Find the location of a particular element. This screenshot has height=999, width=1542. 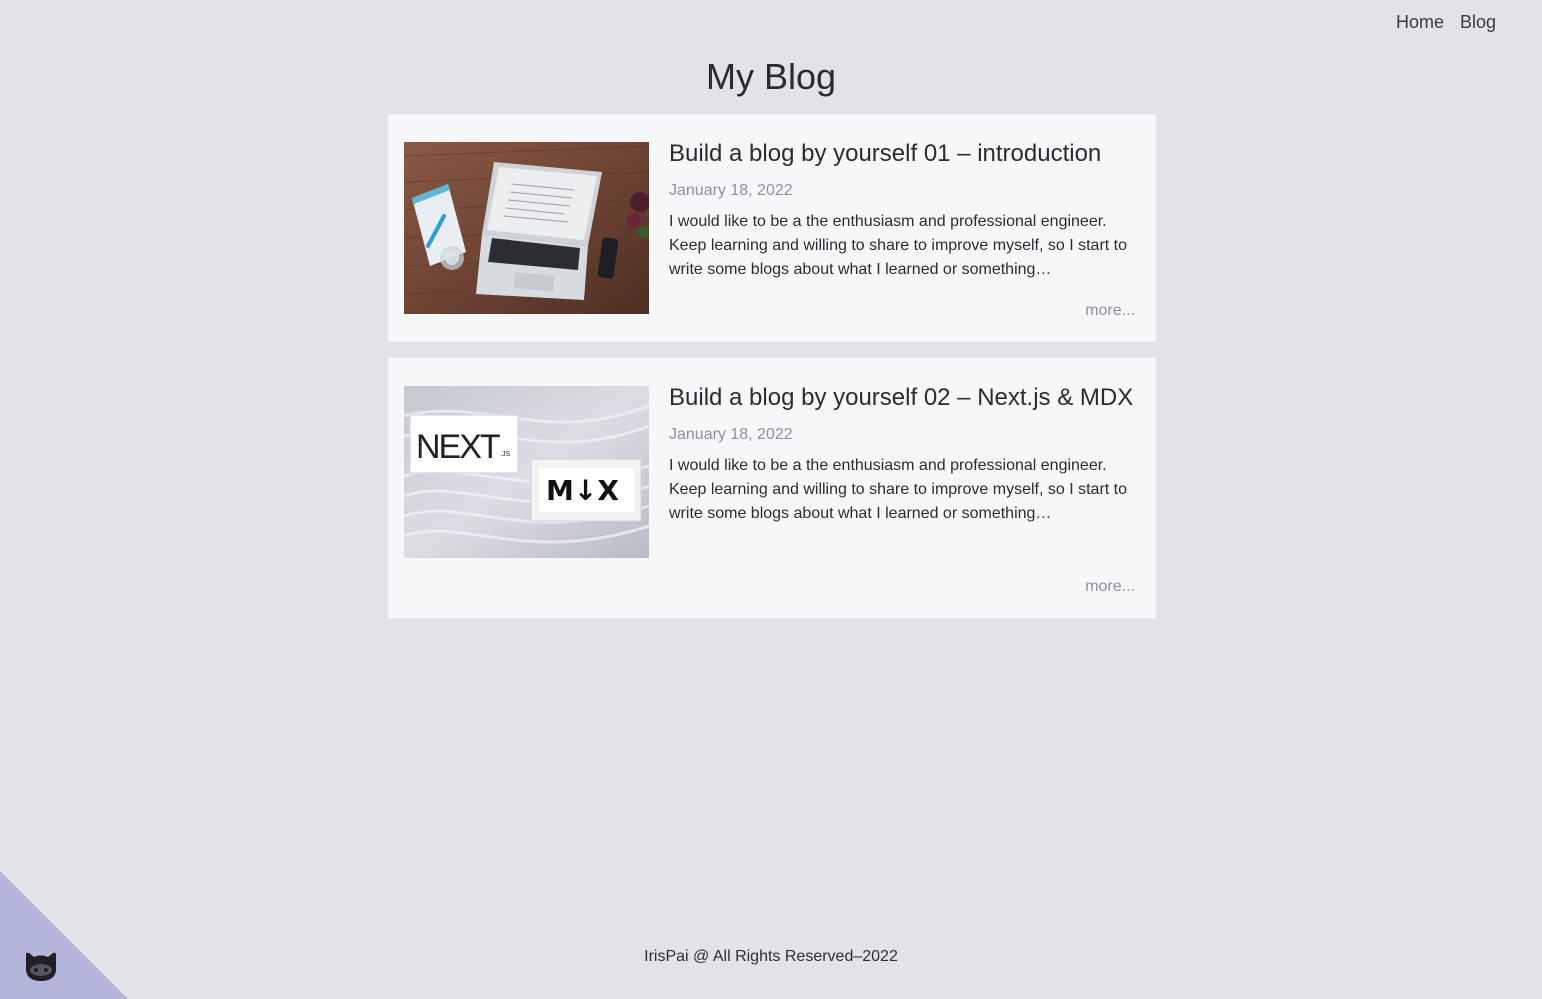

top-nav: Home Blog is located at coordinates (1446, 22).